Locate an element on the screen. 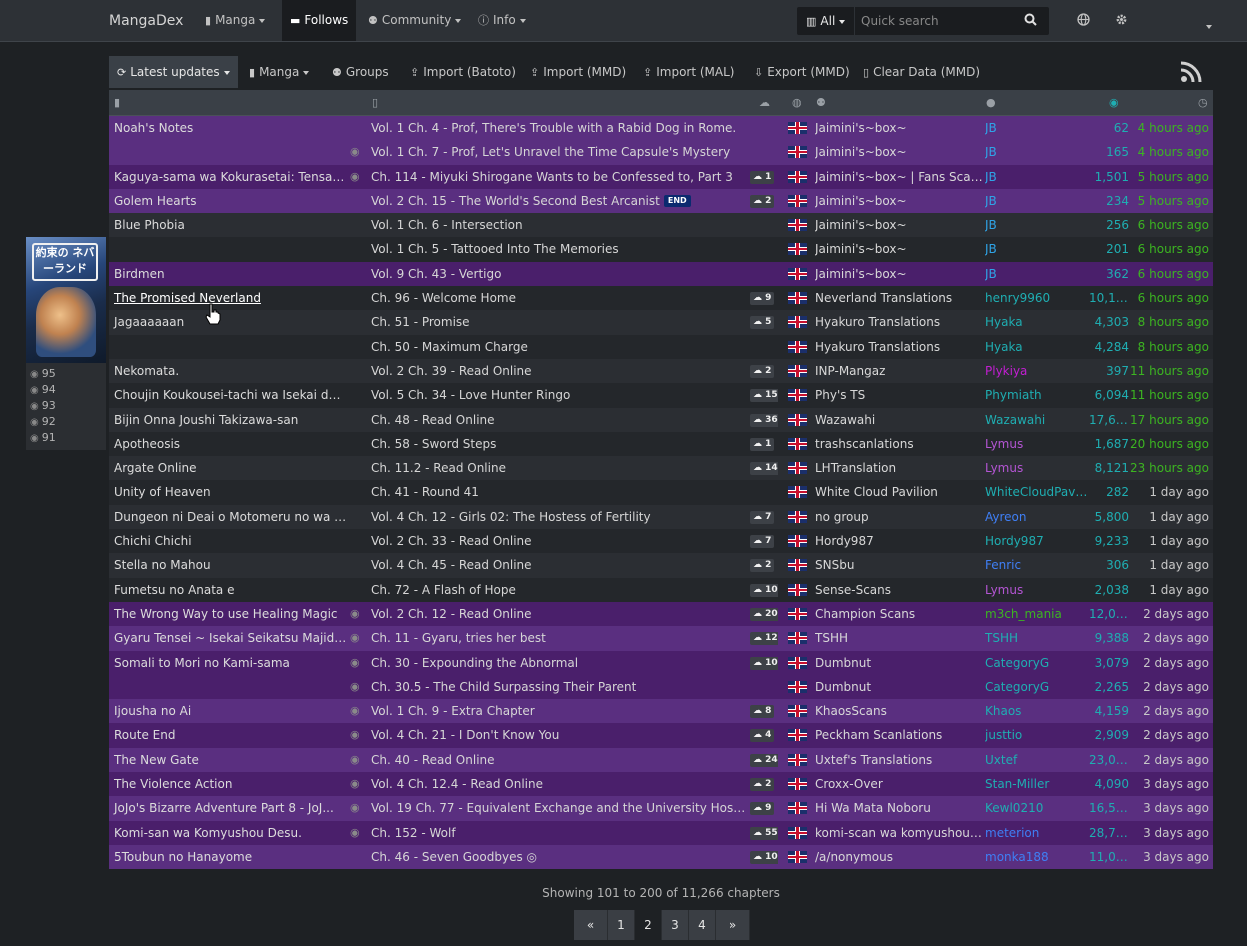 This screenshot has width=1247, height=946. comments-badge: ☁ 20 is located at coordinates (764, 614).